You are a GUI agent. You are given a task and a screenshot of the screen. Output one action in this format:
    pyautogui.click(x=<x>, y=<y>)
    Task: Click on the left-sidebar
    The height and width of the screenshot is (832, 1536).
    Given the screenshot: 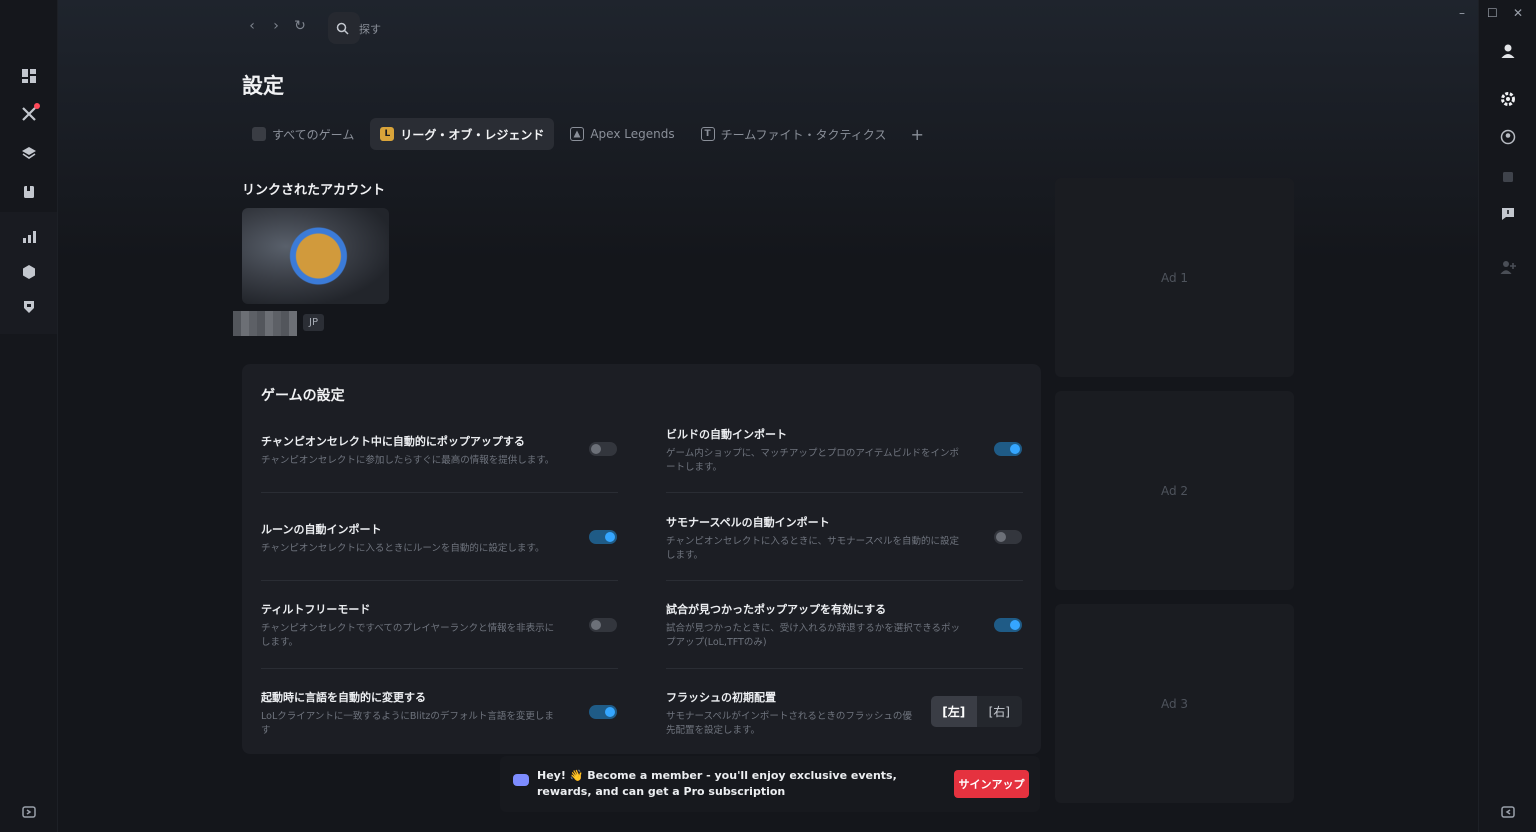 What is the action you would take?
    pyautogui.click(x=29, y=416)
    